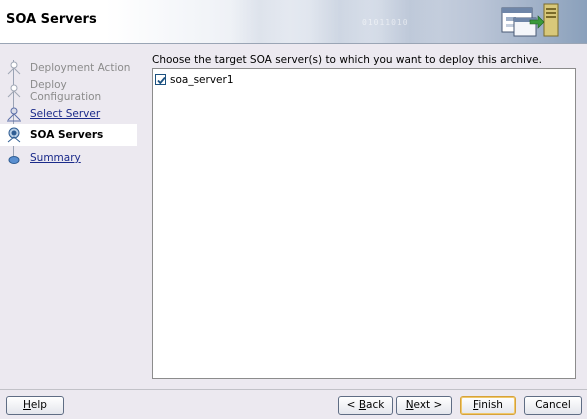  I want to click on finish-button: Finish, so click(488, 405).